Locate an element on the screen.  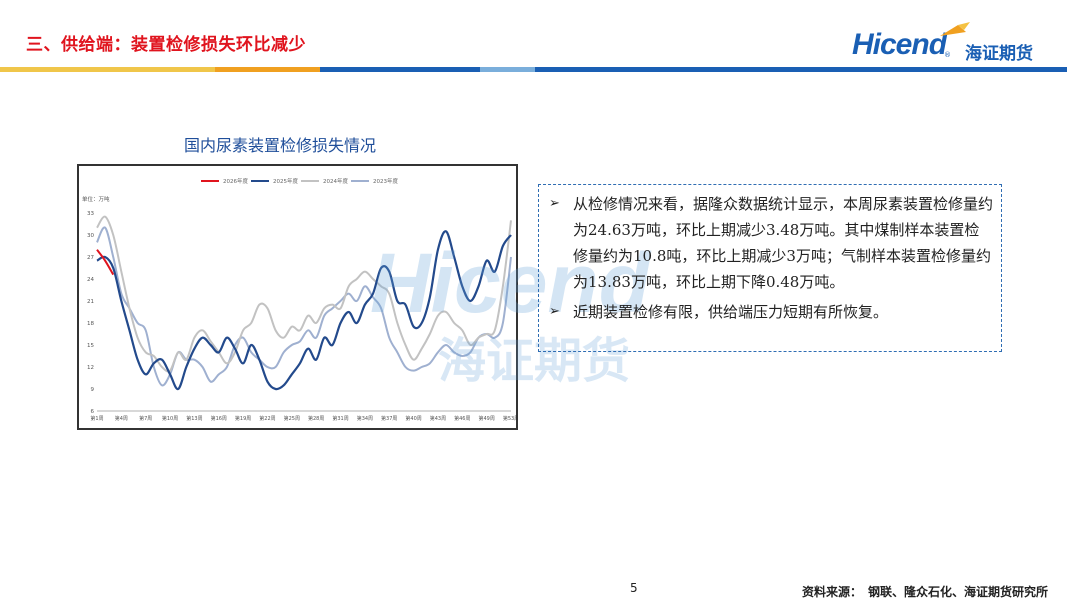
y-tick-label: 6 is located at coordinates (93, 412).